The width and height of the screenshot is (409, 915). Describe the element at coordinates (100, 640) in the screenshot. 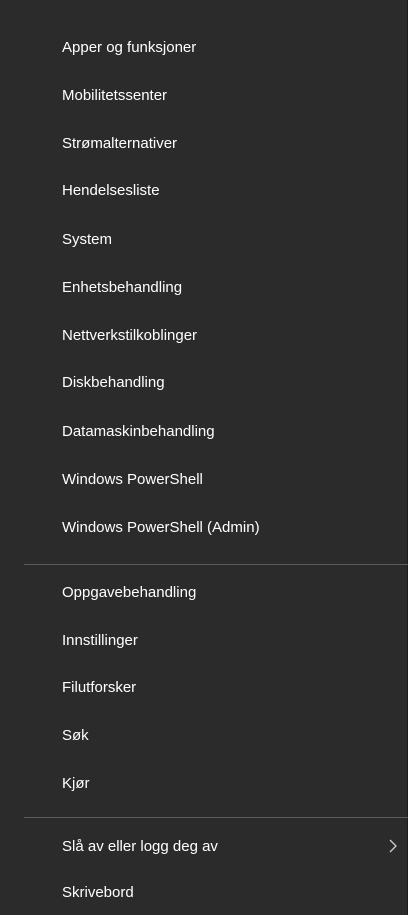

I see `menu-item-label: Innstillinger` at that location.